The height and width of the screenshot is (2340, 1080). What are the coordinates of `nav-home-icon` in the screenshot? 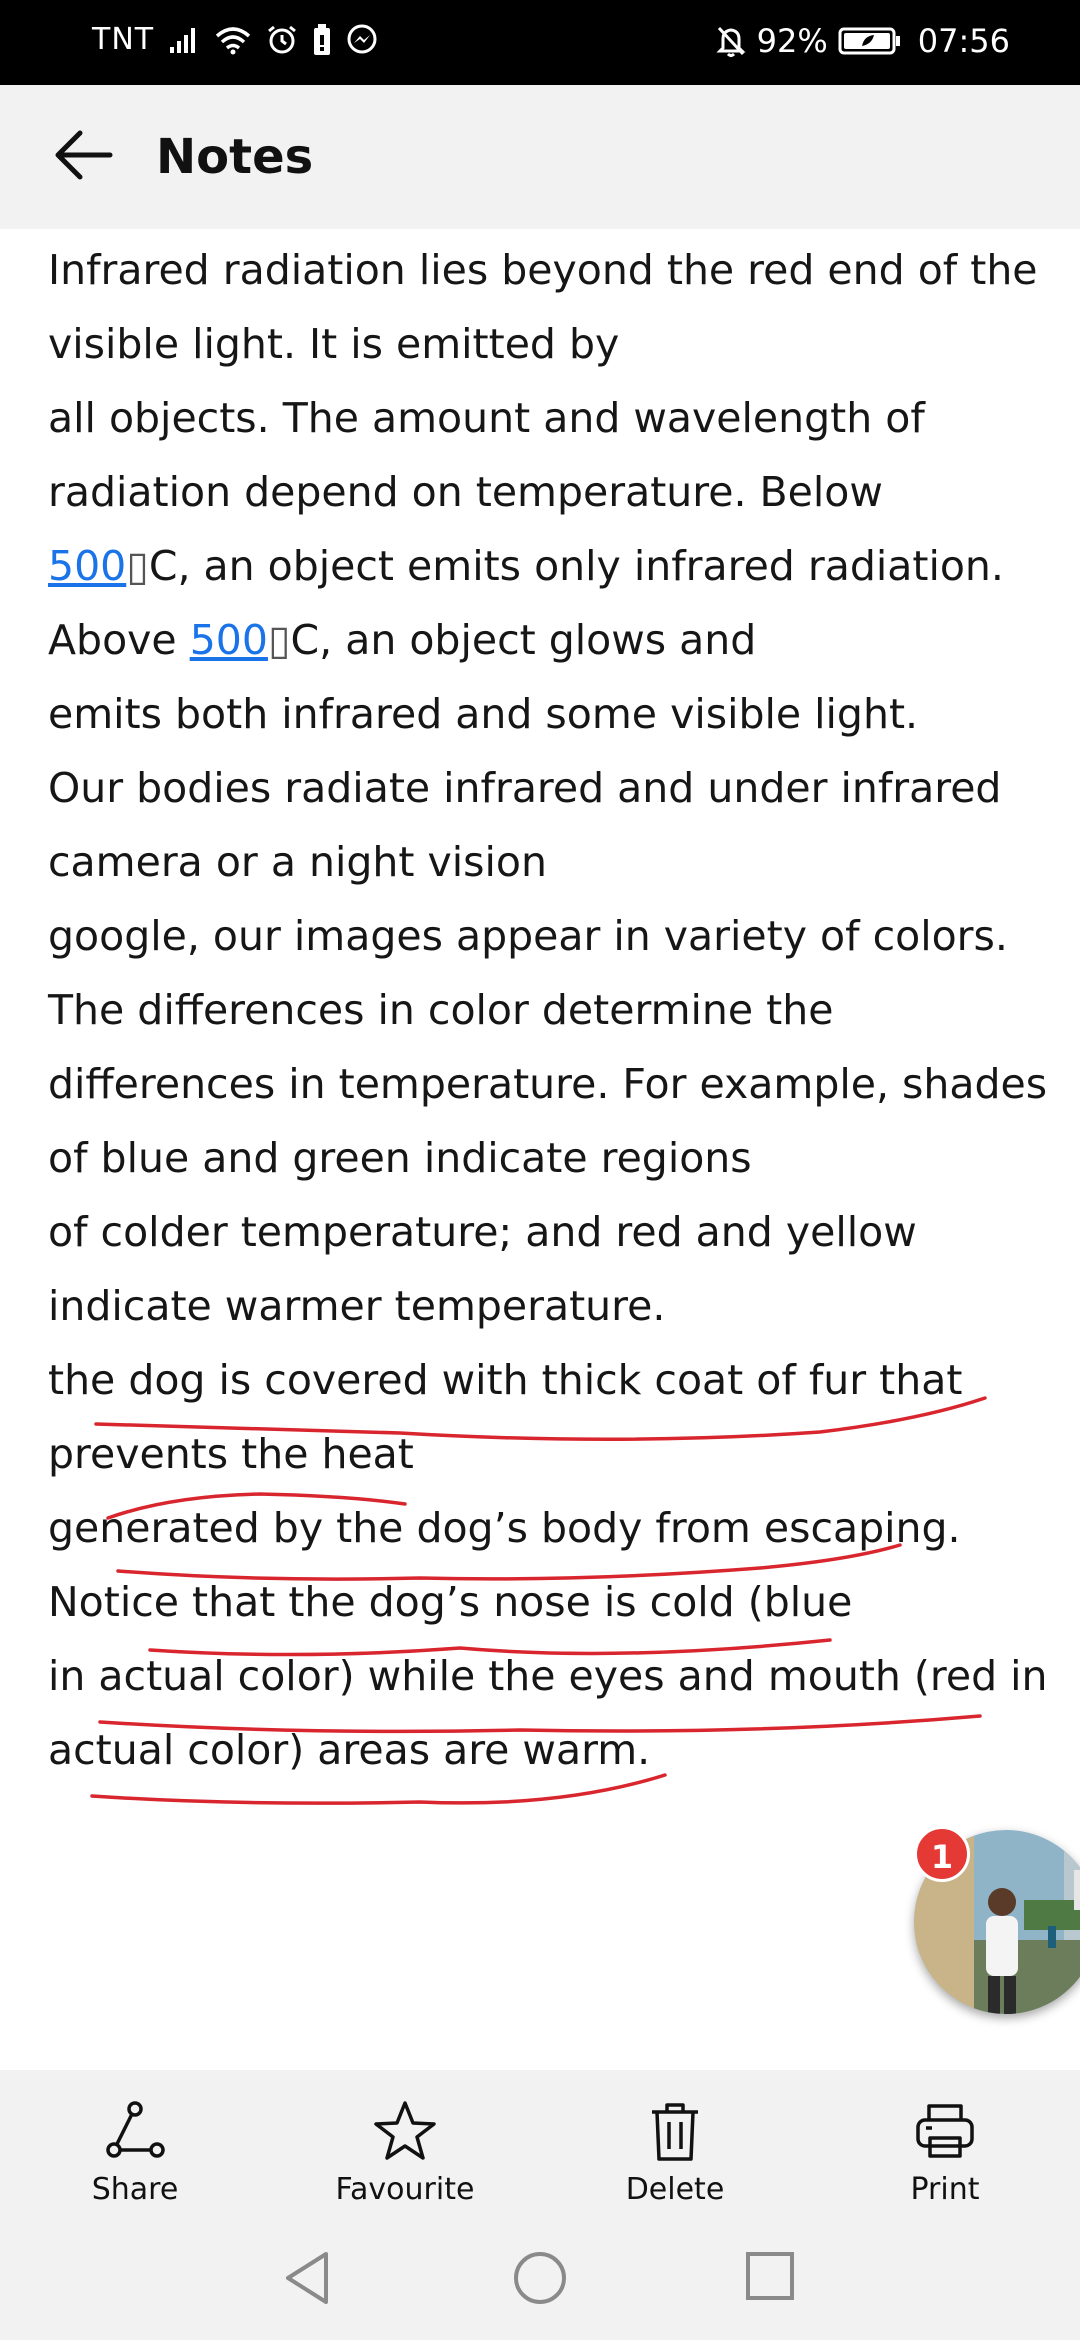 It's located at (540, 2278).